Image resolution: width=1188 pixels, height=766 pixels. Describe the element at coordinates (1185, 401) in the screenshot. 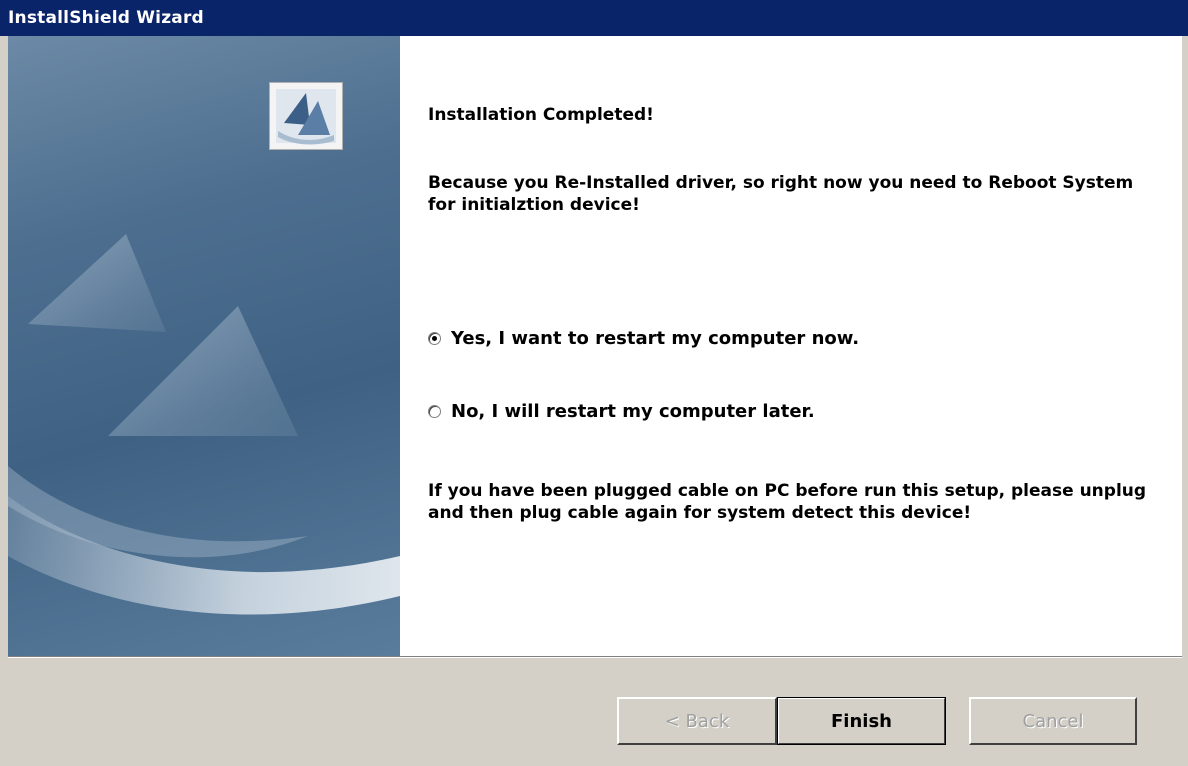

I see `window-frame-right` at that location.